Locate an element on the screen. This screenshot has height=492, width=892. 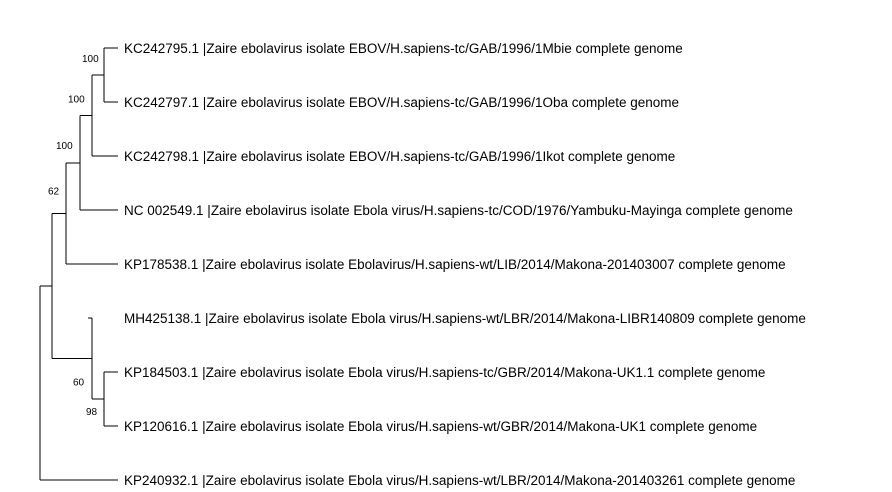
support-value-f: 60 is located at coordinates (79, 383).